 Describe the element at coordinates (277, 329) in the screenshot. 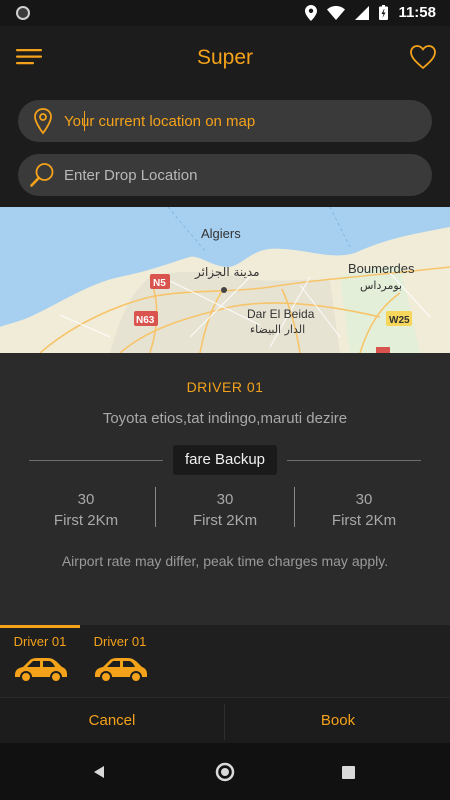

I see `map-label-dar-el-beida-ar: الدار البيضاء` at that location.